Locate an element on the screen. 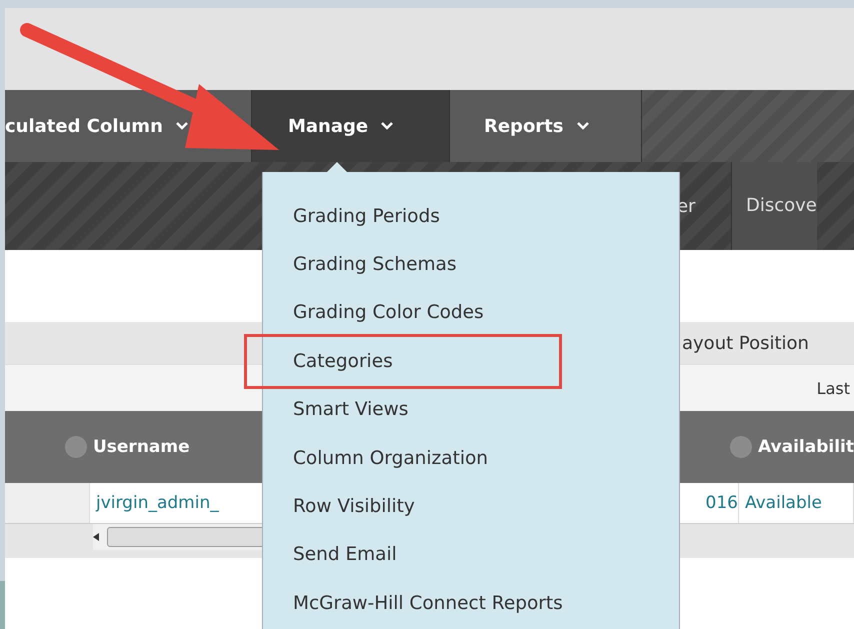  nav-tab: Reports is located at coordinates (546, 126).